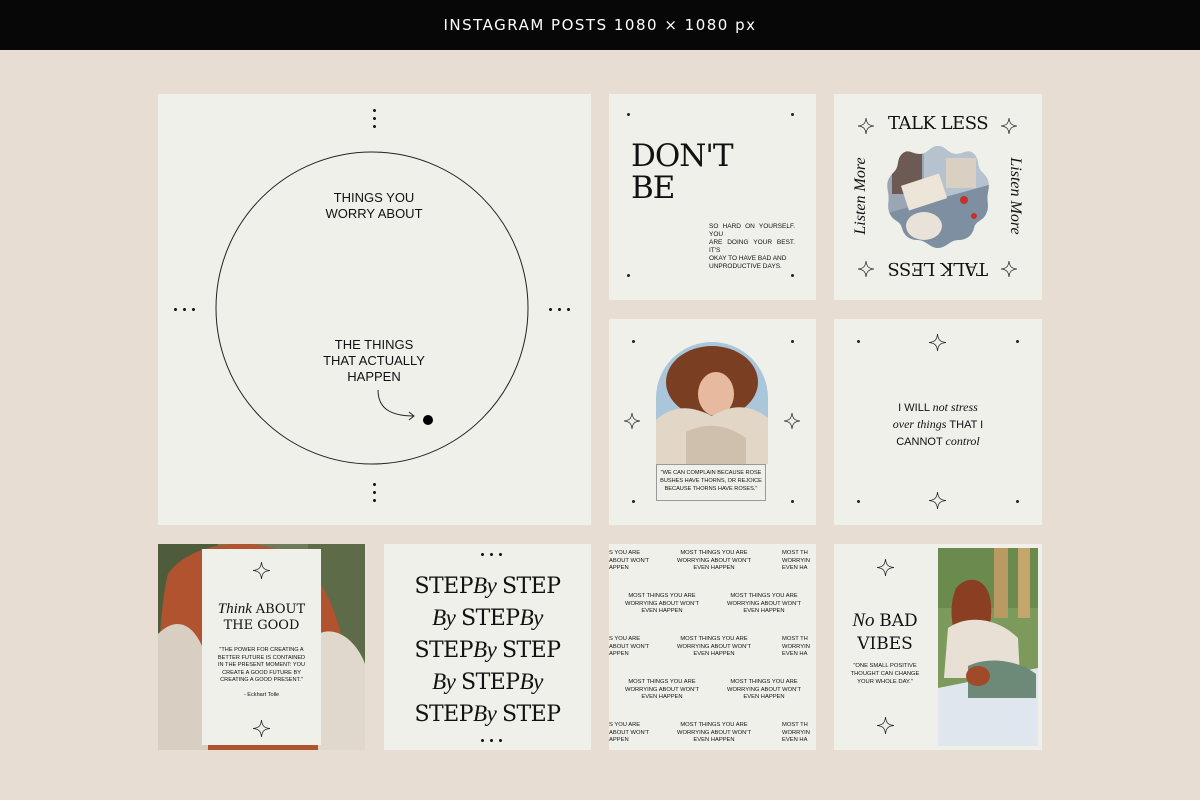 The width and height of the screenshot is (1200, 800). What do you see at coordinates (374, 344) in the screenshot?
I see `text-line: THE THINGS` at bounding box center [374, 344].